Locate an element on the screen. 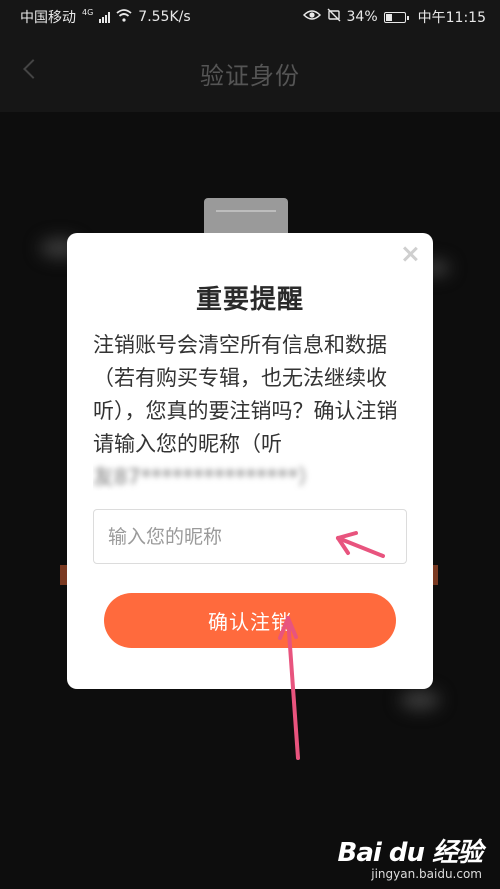 The height and width of the screenshot is (889, 500). chevron-left-icon is located at coordinates (33, 69).